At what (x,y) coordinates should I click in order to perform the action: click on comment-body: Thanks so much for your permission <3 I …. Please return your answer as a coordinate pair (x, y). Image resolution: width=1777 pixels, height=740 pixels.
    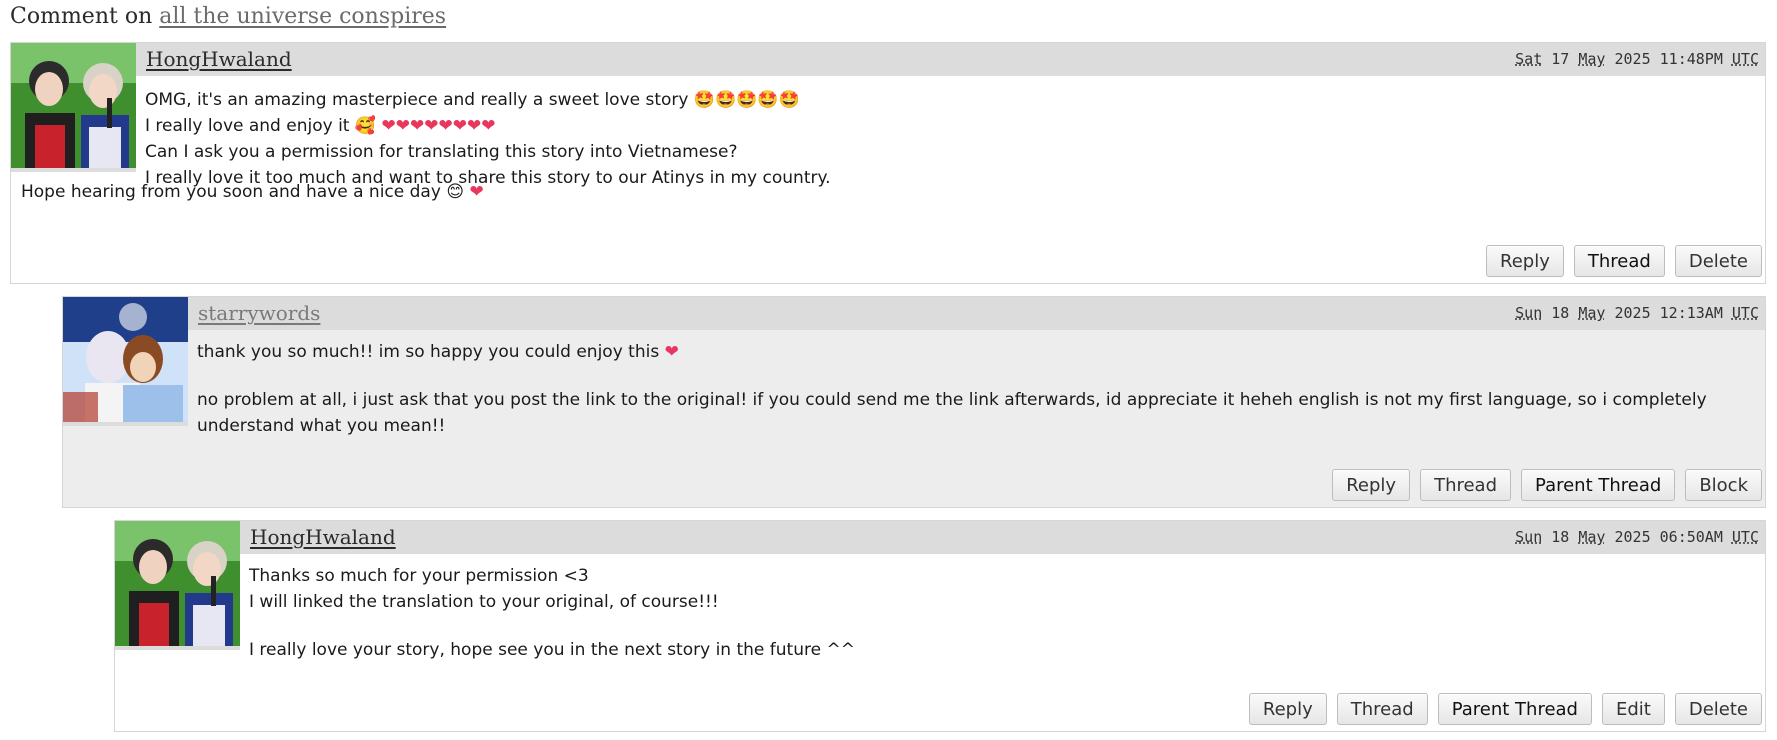
    Looking at the image, I should click on (1000, 613).